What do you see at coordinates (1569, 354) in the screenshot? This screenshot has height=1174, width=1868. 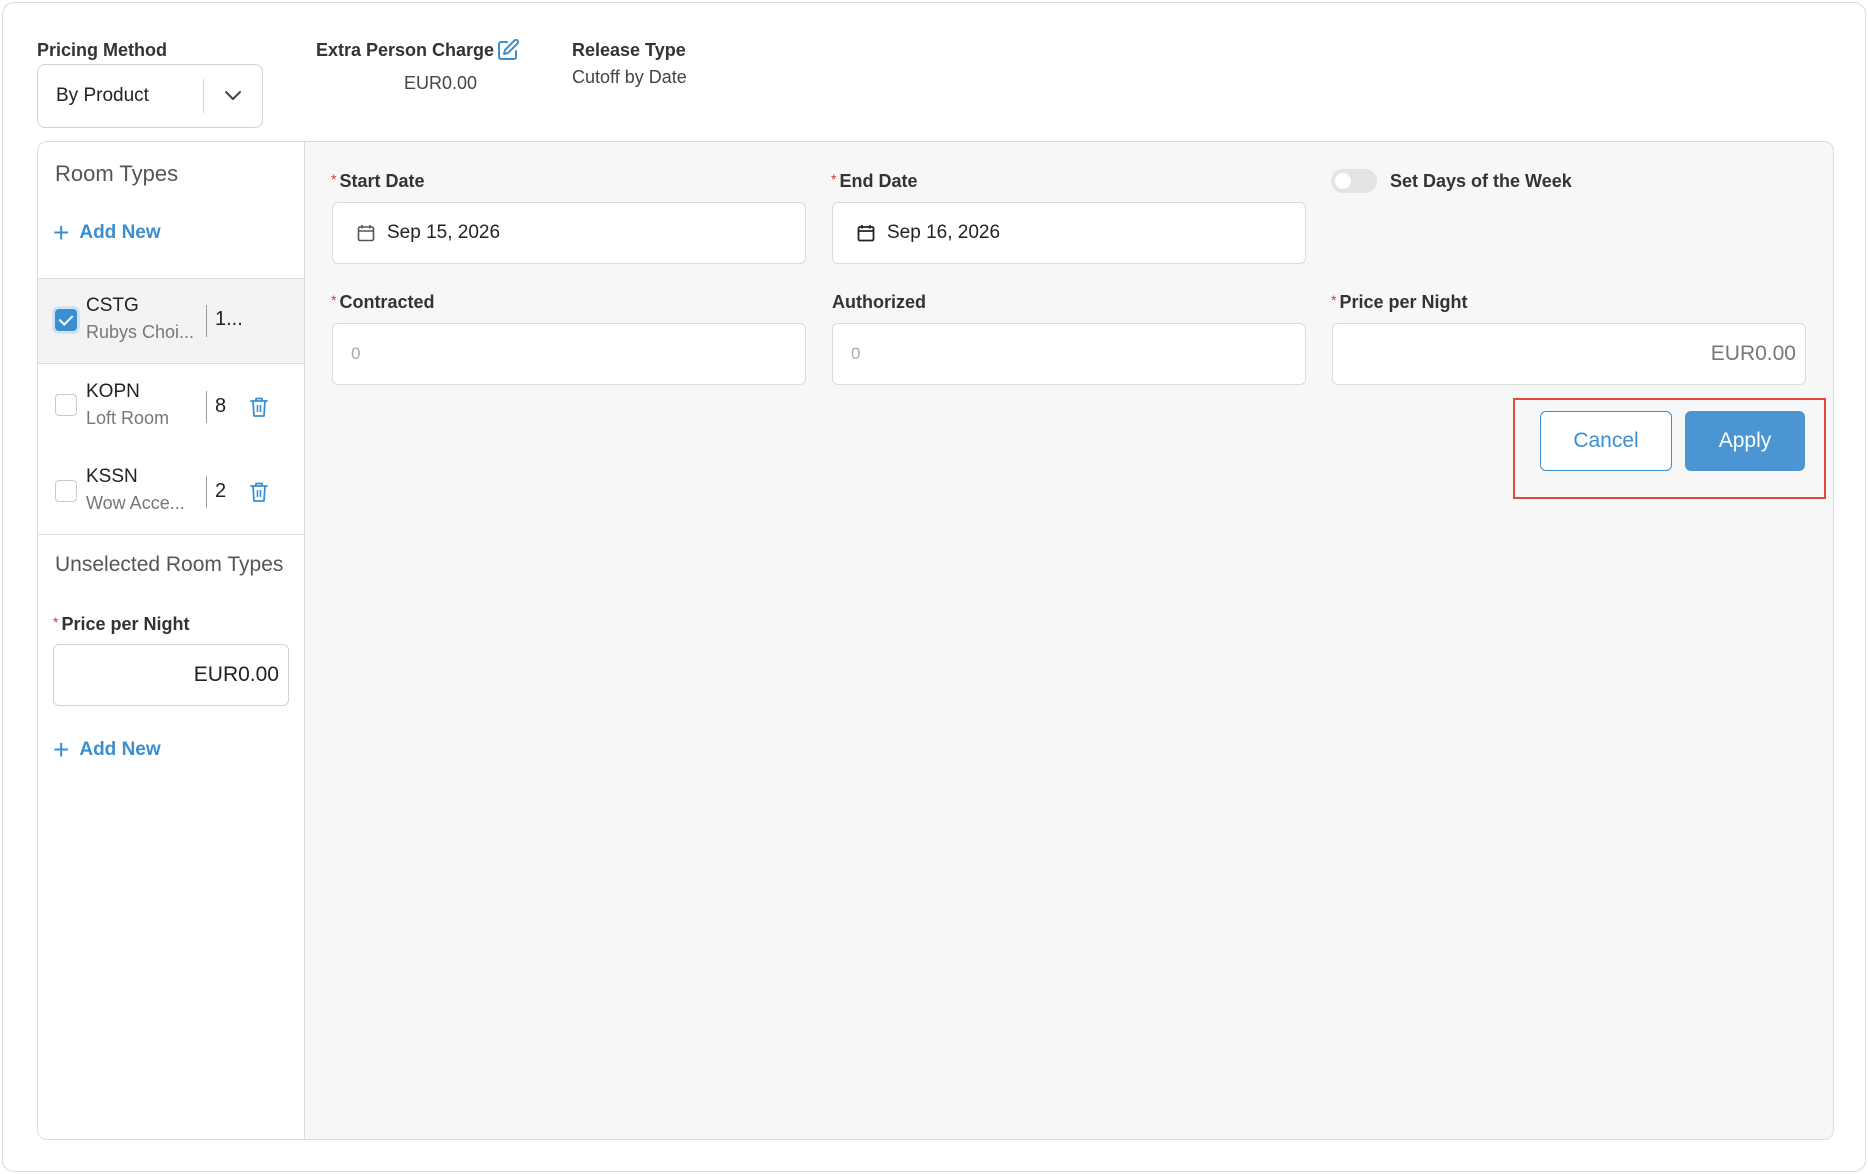 I see `price-per-night-input: EUR0.00` at bounding box center [1569, 354].